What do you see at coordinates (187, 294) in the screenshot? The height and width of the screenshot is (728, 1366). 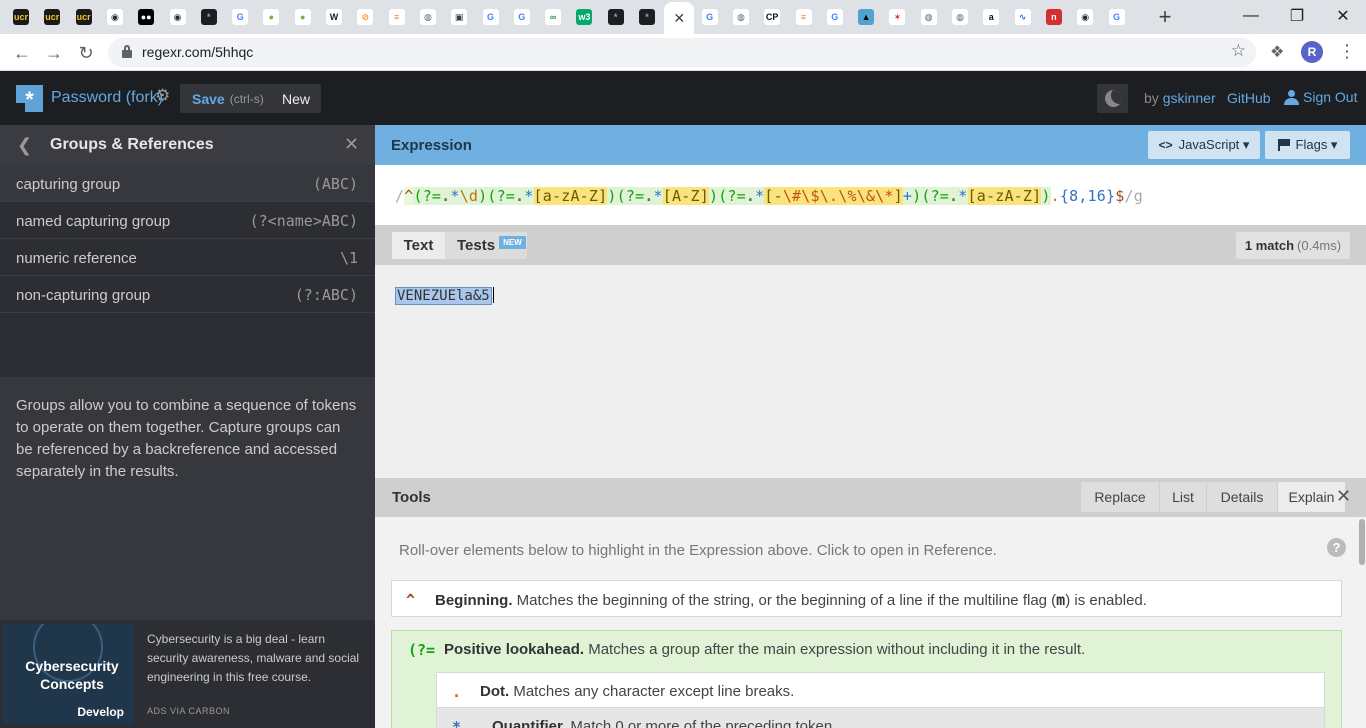 I see `sidebar-item-non-capturing-group: non-capturing group (?:ABC)` at bounding box center [187, 294].